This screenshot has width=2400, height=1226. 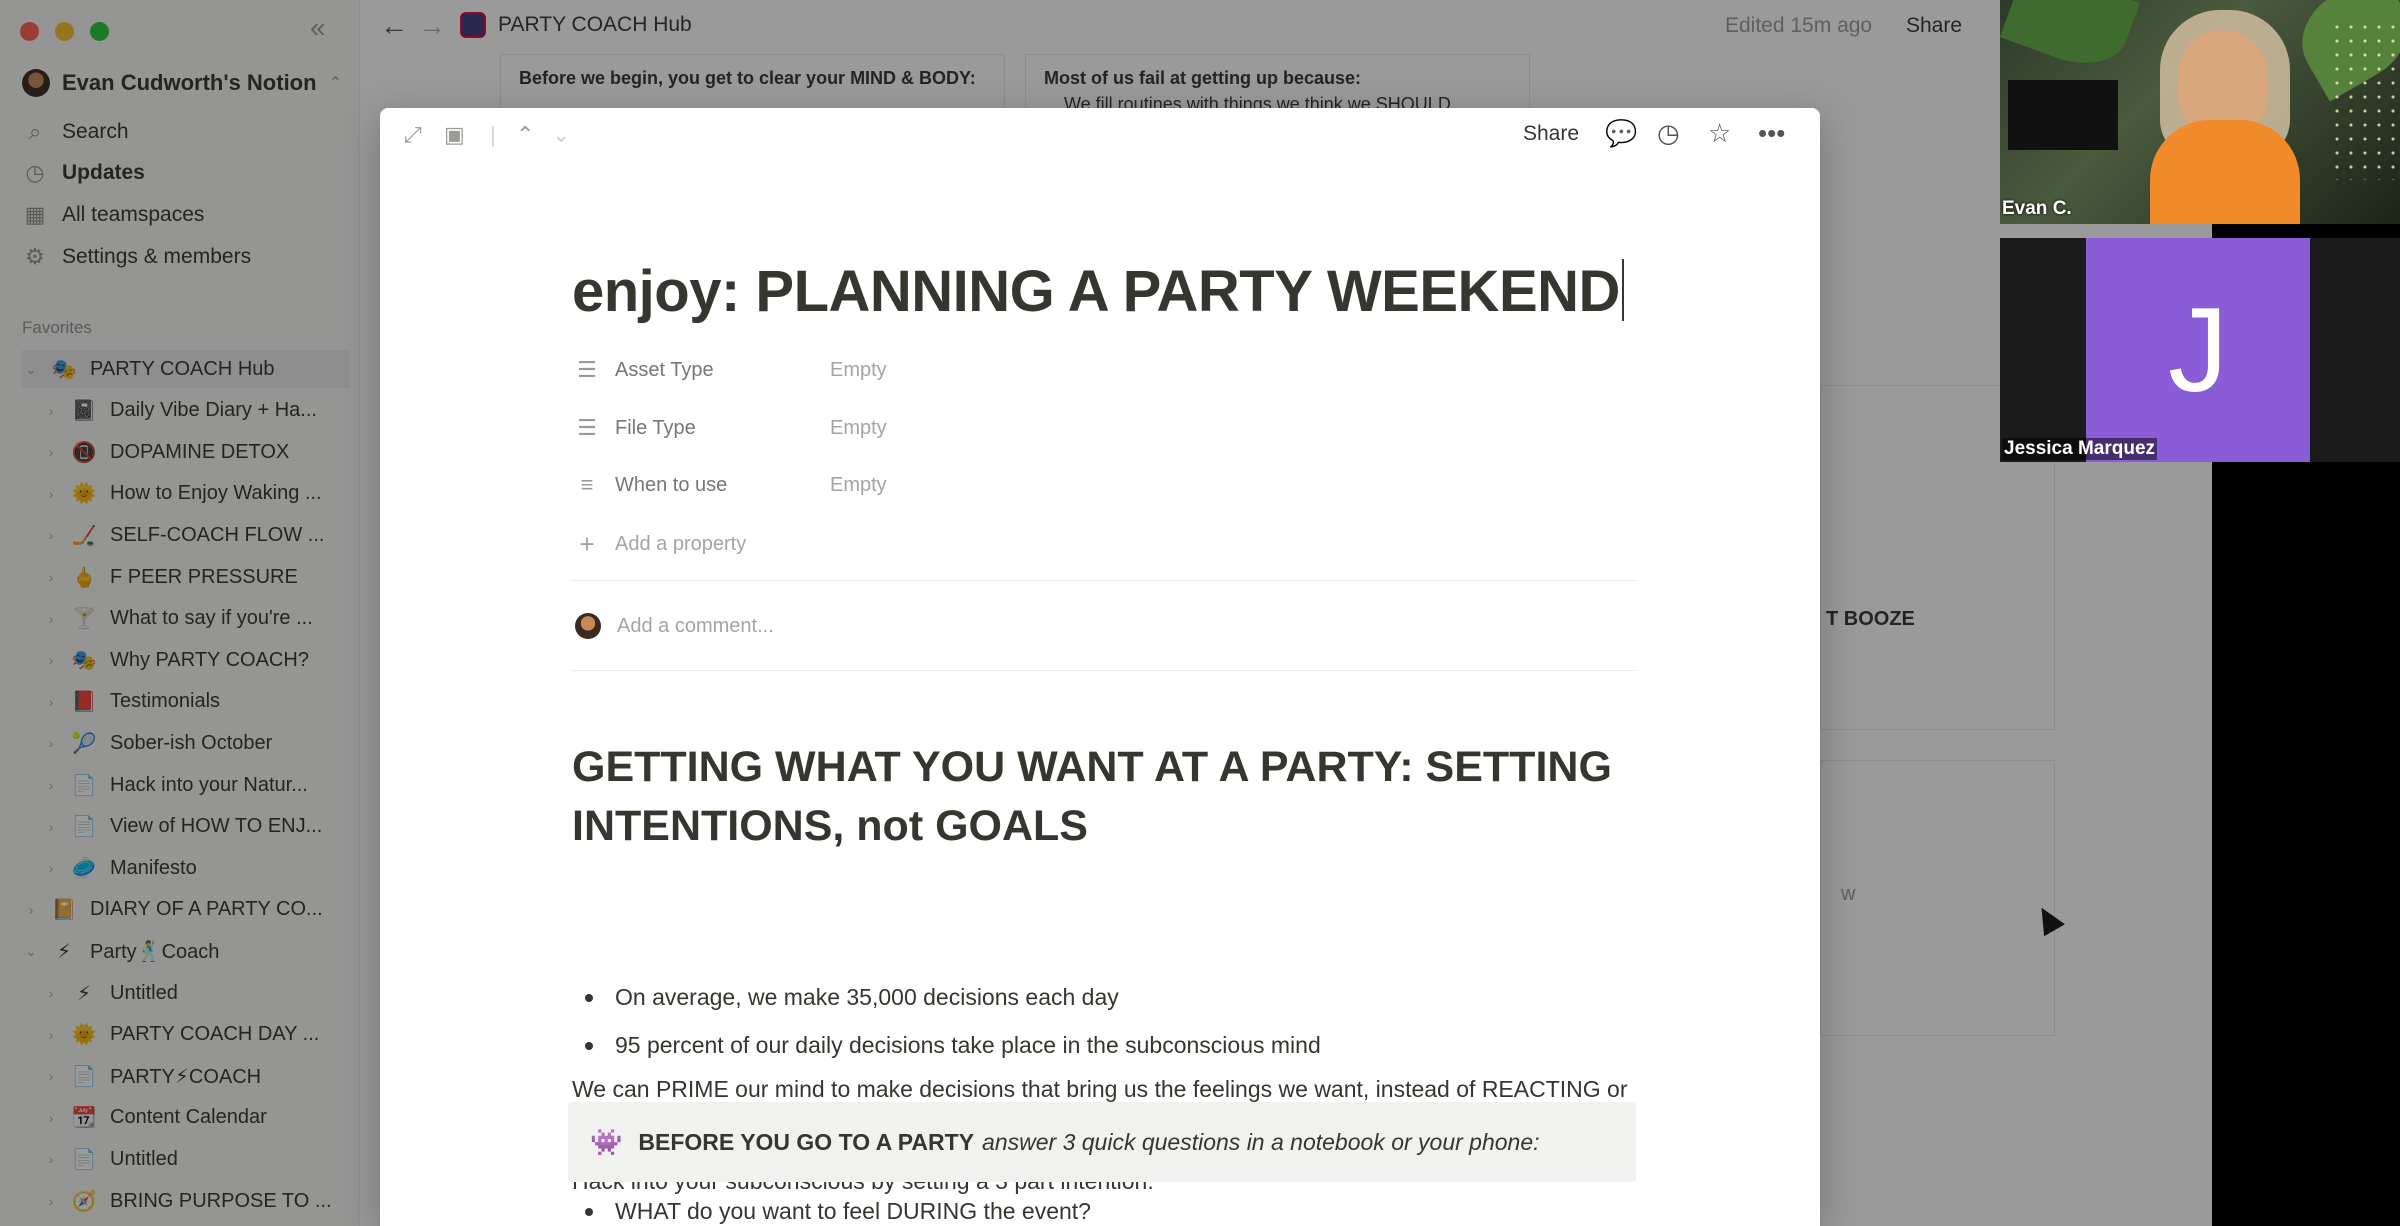 I want to click on page-title: enjoy: PLANNING A PARTY WEEKEND, so click(x=1098, y=291).